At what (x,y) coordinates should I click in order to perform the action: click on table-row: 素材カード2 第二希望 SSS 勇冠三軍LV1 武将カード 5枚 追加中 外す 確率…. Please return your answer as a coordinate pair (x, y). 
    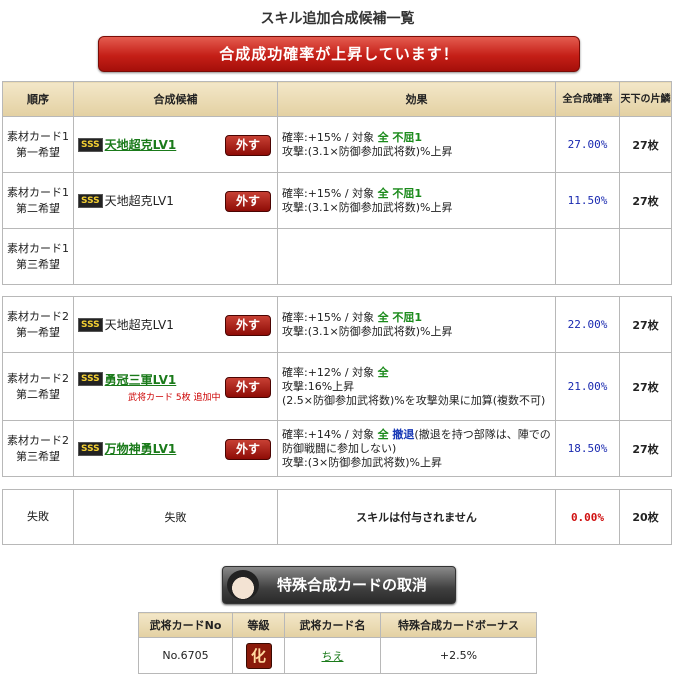
    Looking at the image, I should click on (337, 386).